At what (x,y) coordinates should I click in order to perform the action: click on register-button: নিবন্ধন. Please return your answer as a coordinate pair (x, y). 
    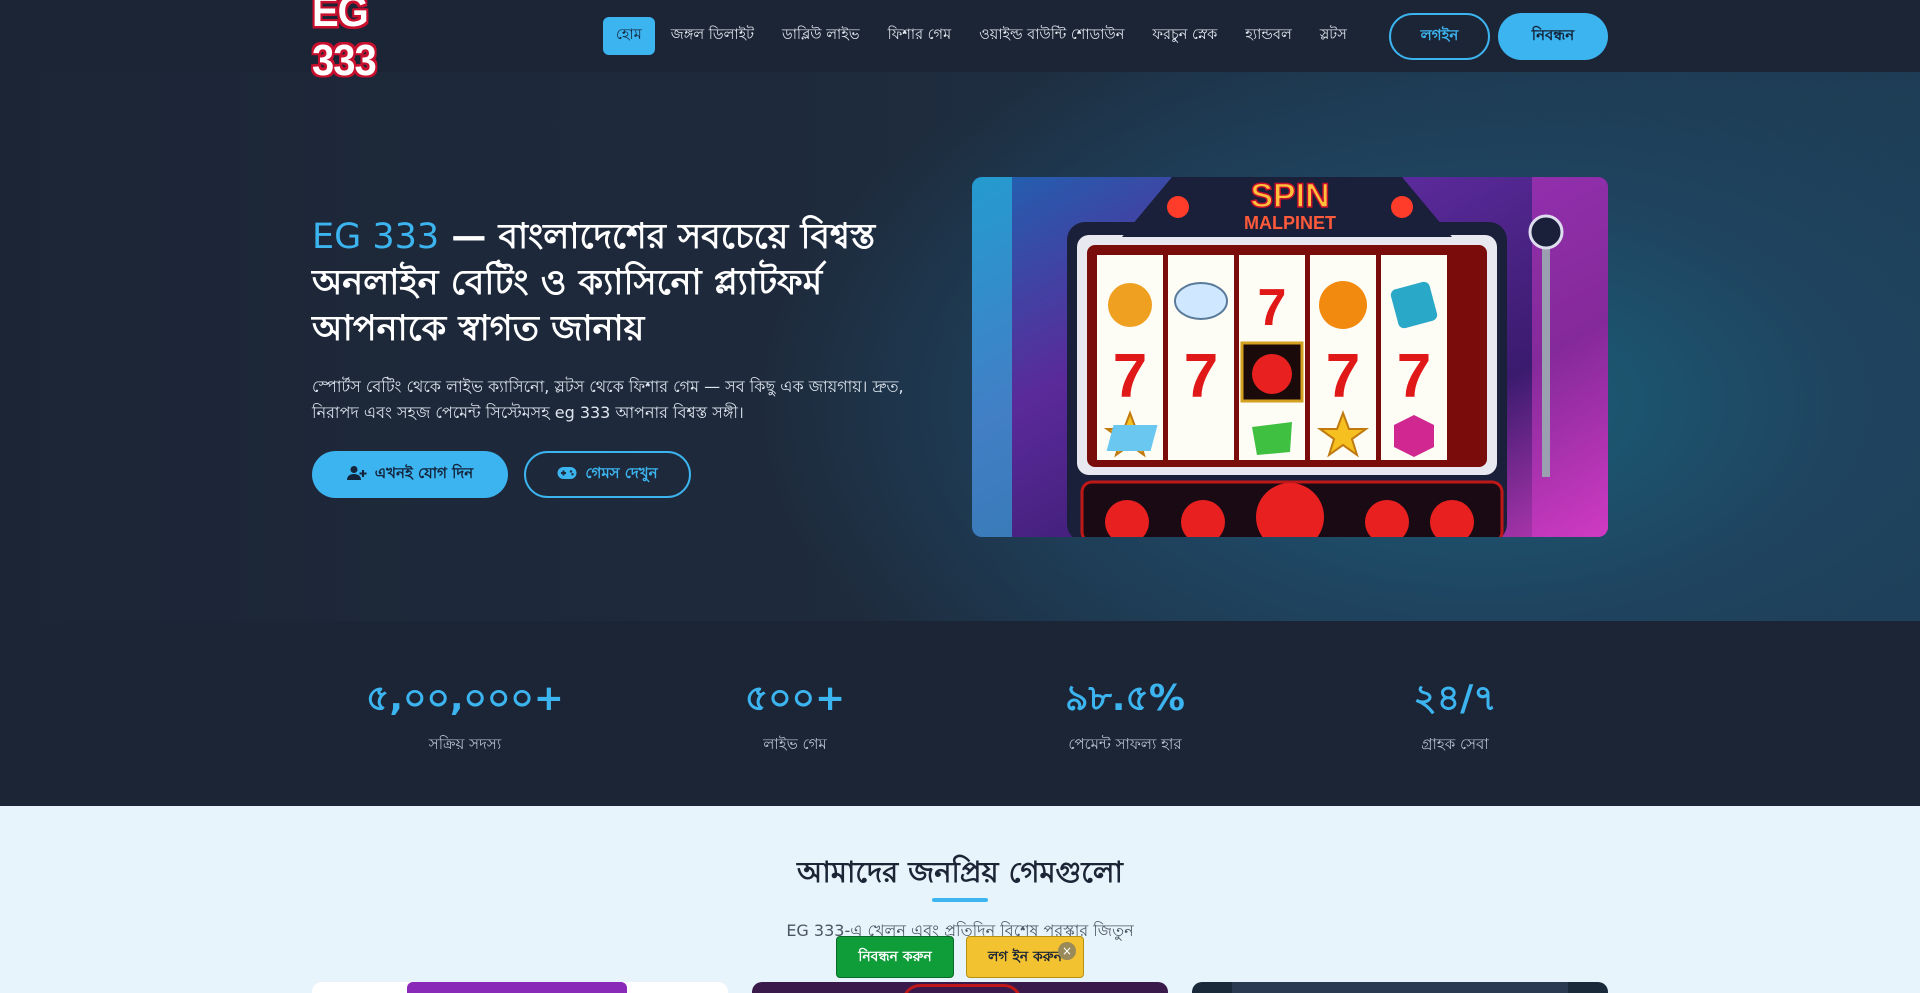
    Looking at the image, I should click on (1553, 36).